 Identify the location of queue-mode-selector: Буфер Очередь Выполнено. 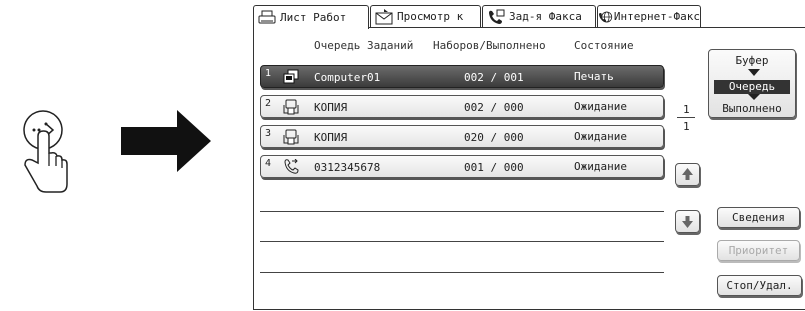
(752, 83).